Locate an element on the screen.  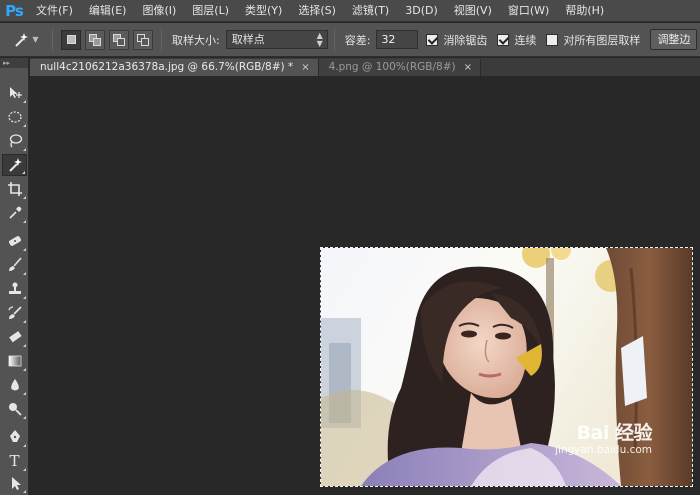
type-icon: T is located at coordinates (14, 461).